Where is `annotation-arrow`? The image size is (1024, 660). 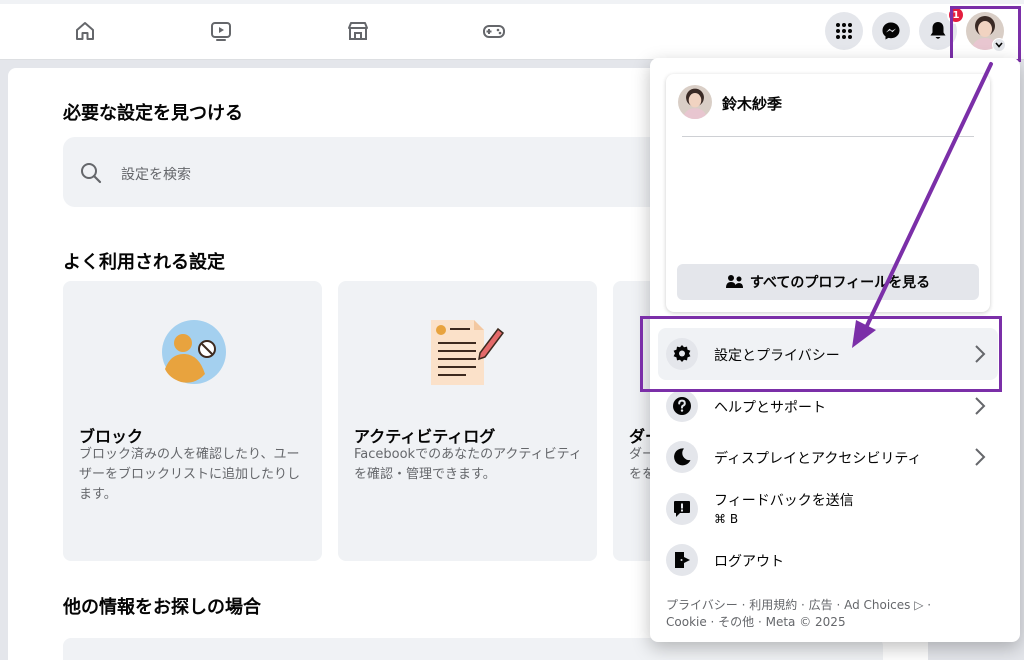 annotation-arrow is located at coordinates (922, 205).